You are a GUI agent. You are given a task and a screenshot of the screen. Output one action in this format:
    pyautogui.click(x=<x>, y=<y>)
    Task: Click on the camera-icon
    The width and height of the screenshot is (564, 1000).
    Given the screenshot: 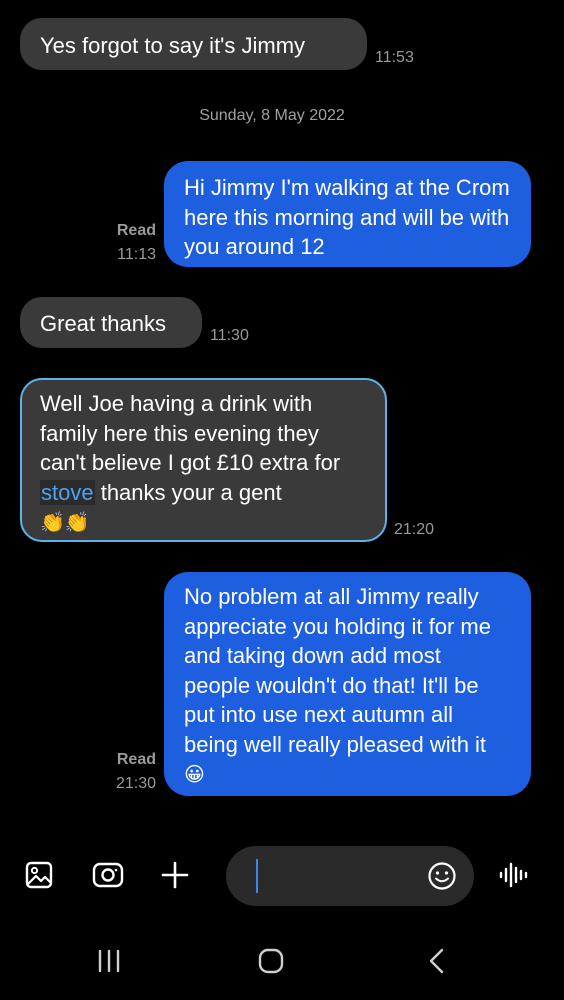 What is the action you would take?
    pyautogui.click(x=108, y=875)
    